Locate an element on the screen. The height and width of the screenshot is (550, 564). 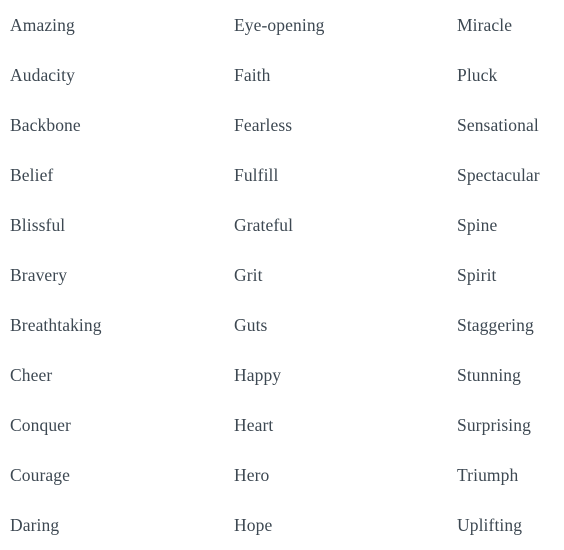
word-item: Cheer is located at coordinates (31, 375).